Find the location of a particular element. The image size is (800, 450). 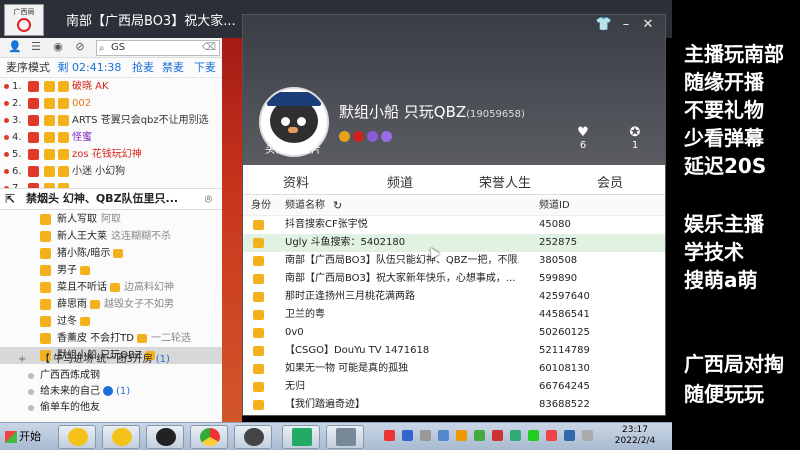

medal-stat: ✪ 1 is located at coordinates (635, 138).